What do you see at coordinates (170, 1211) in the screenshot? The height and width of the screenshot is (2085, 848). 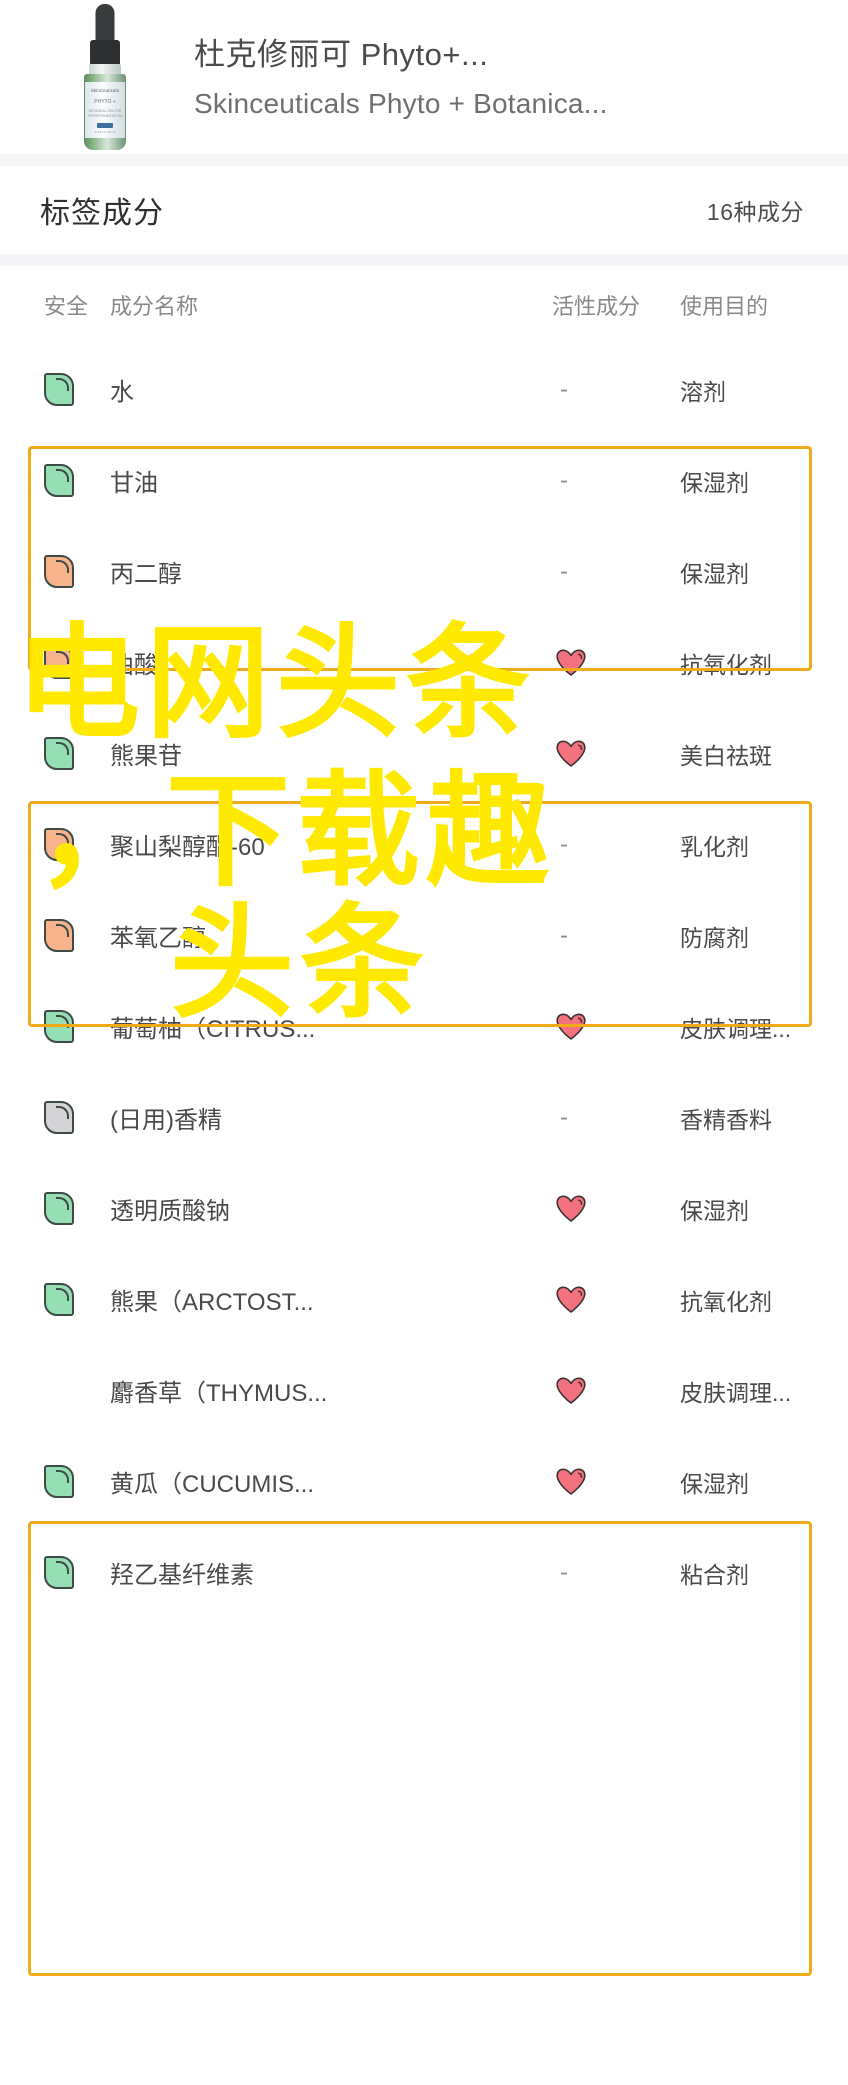 I see `cell-ingredient-name: 透明质酸钠` at bounding box center [170, 1211].